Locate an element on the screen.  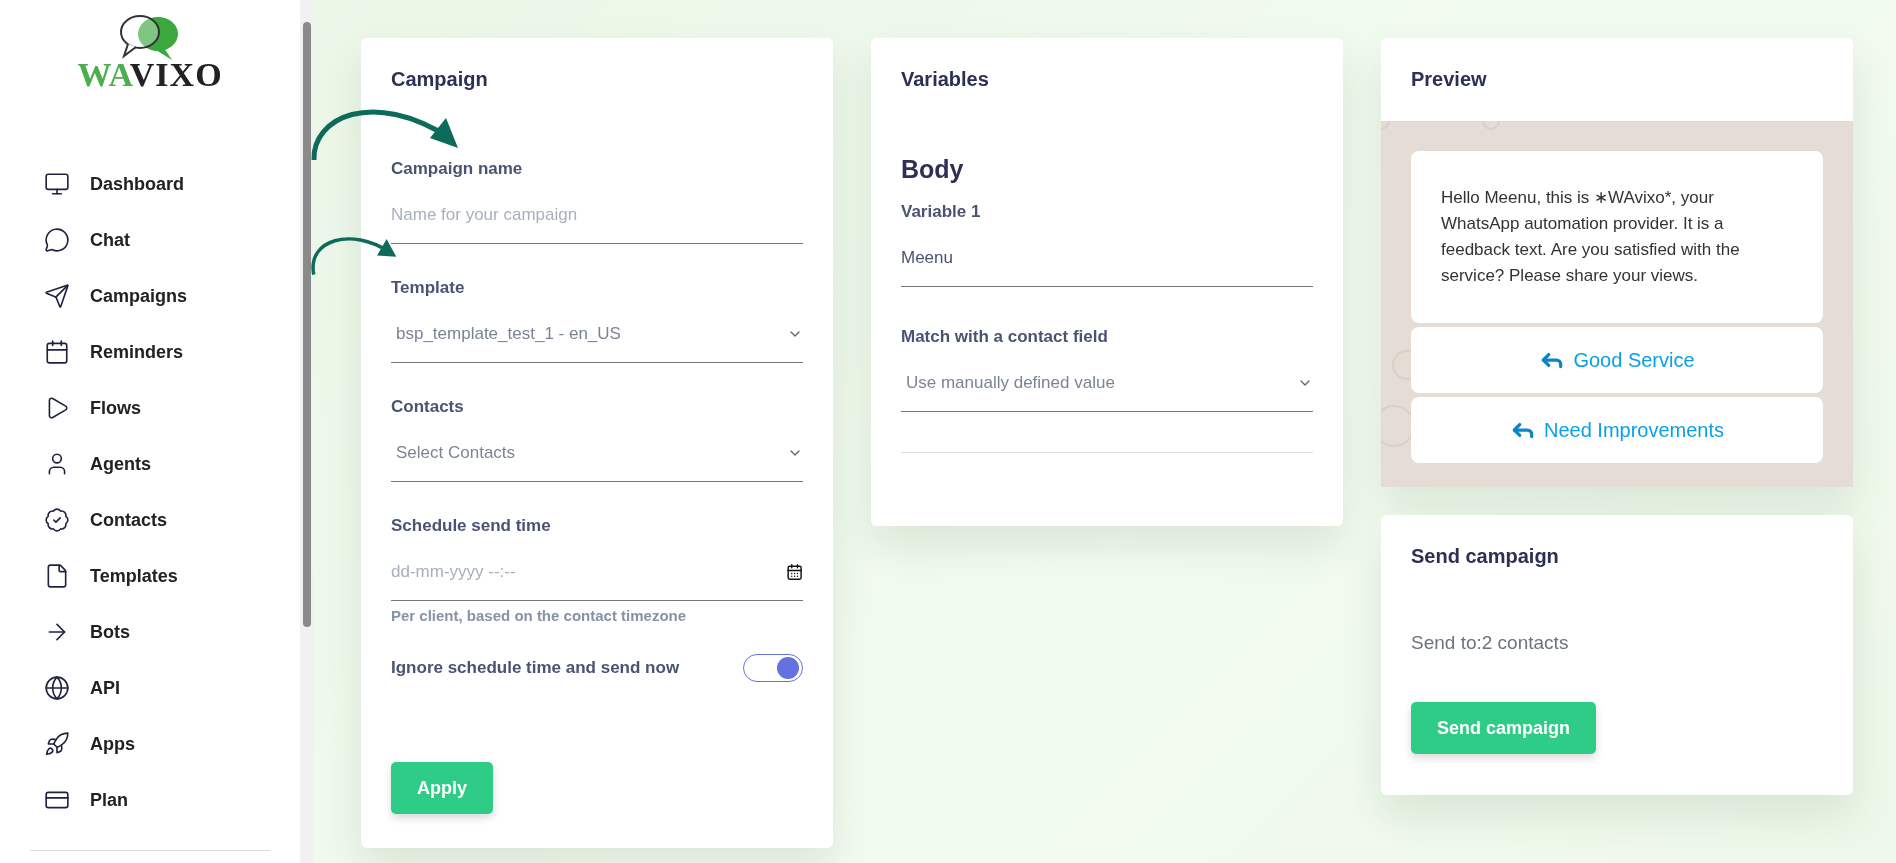
field-label: Schedule send time is located at coordinates (471, 526).